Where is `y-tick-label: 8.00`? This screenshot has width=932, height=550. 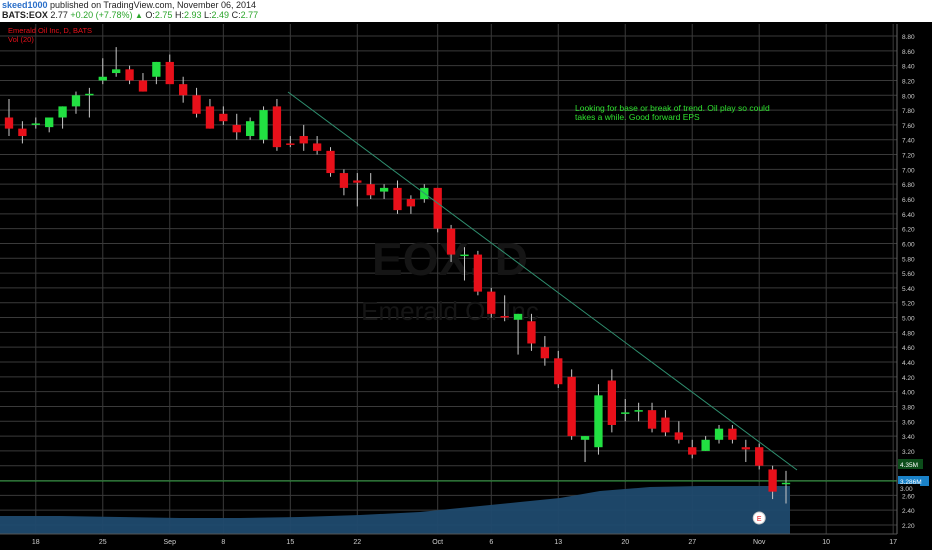 y-tick-label: 8.00 is located at coordinates (908, 96).